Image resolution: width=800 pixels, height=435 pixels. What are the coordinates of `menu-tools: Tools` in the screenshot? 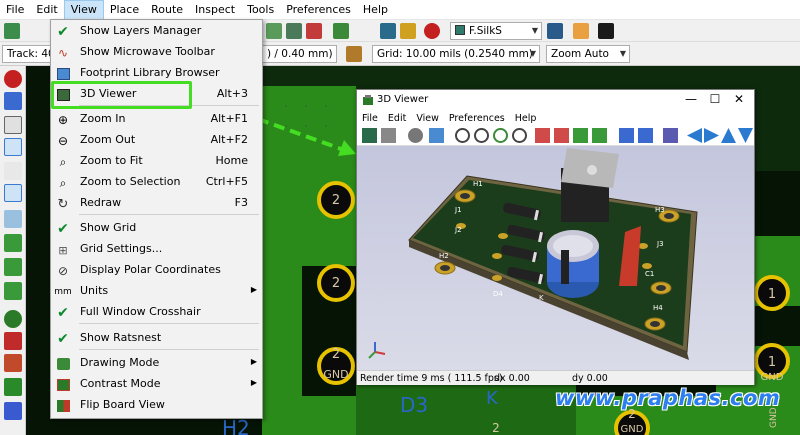 It's located at (260, 10).